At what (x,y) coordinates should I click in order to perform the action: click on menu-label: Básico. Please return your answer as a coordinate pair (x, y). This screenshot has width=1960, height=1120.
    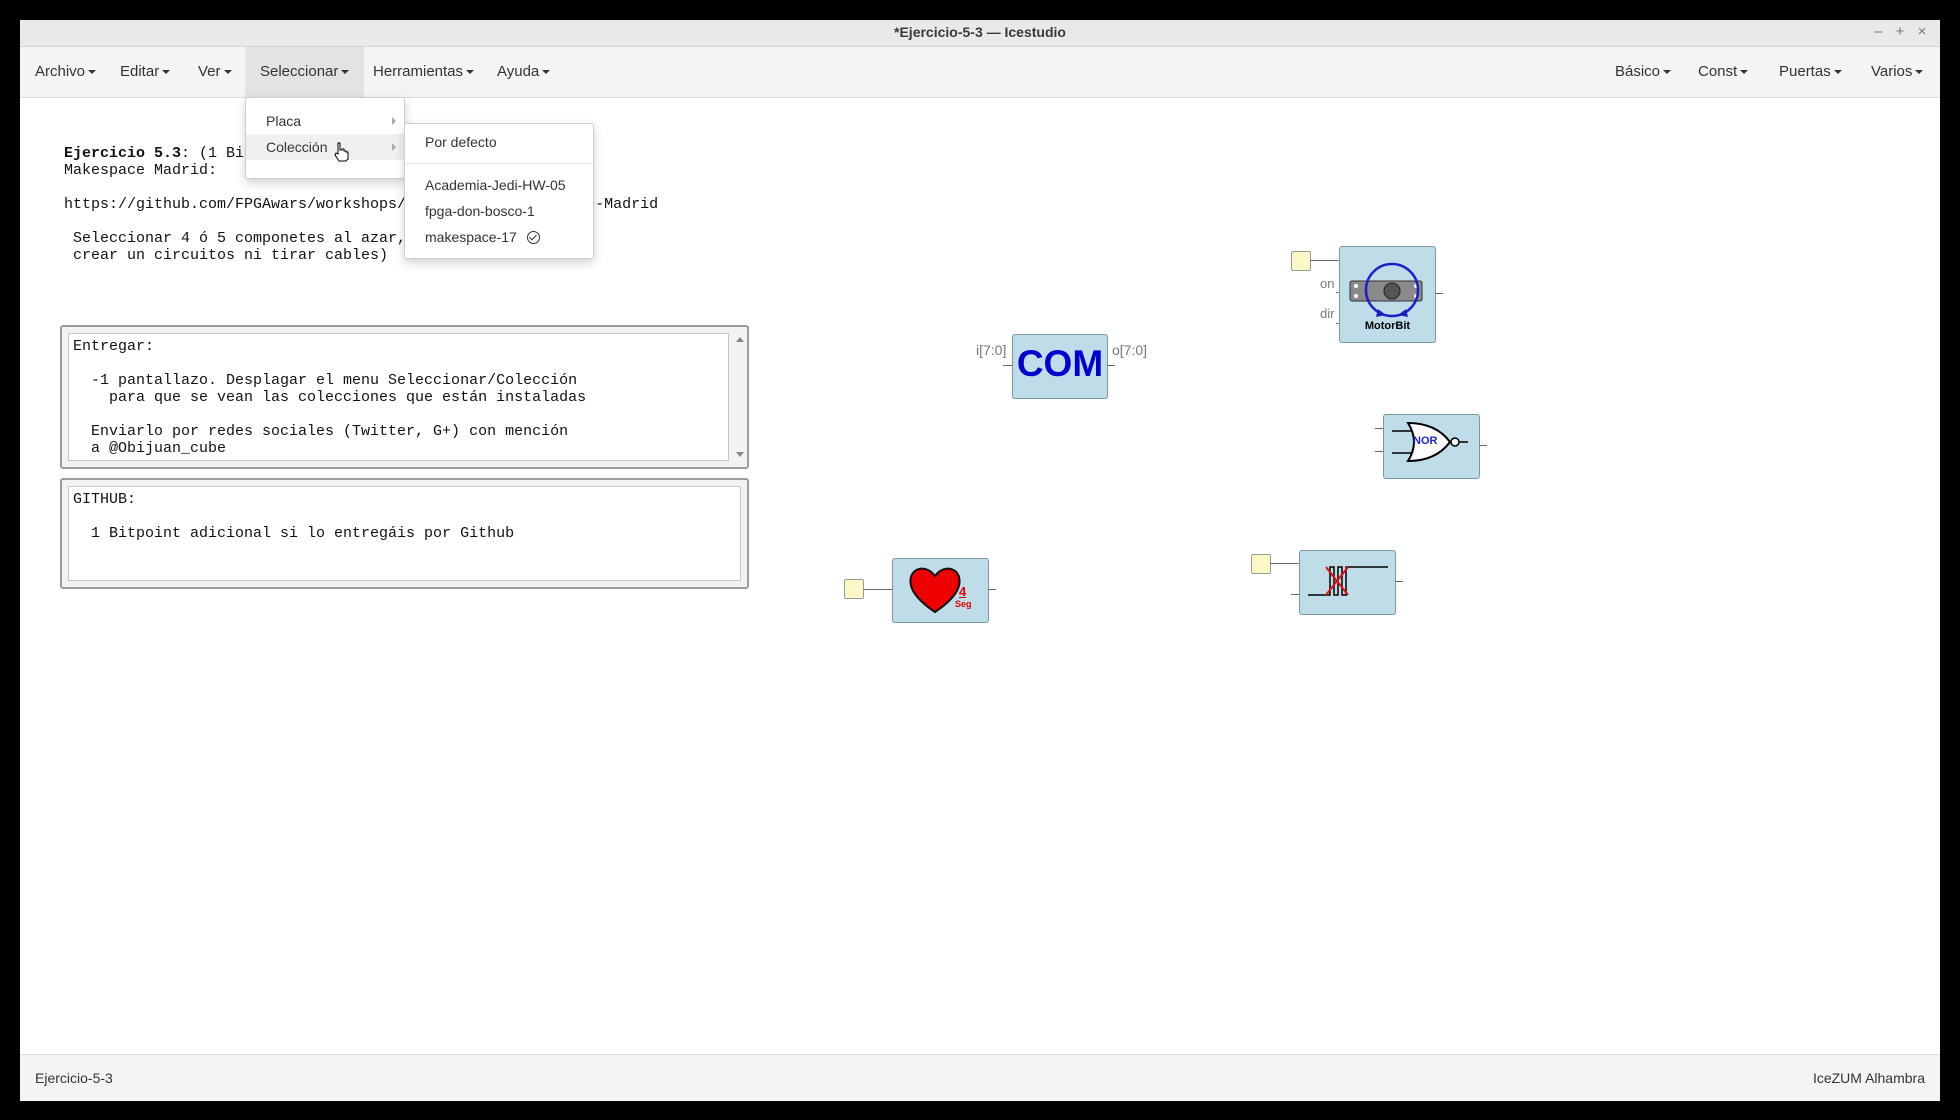
    Looking at the image, I should click on (1638, 71).